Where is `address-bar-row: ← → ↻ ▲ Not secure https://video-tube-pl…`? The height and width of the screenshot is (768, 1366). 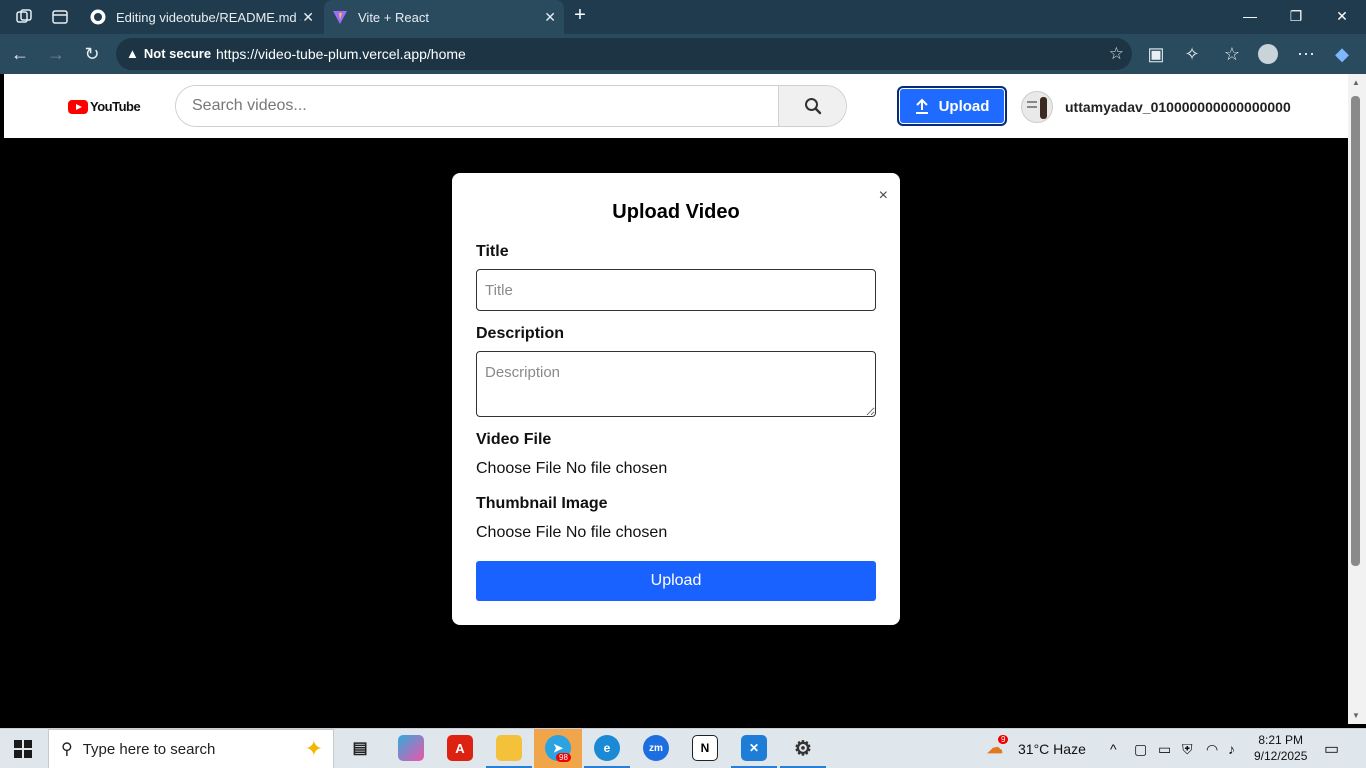
address-bar-row: ← → ↻ ▲ Not secure https://video-tube-pl… is located at coordinates (683, 54).